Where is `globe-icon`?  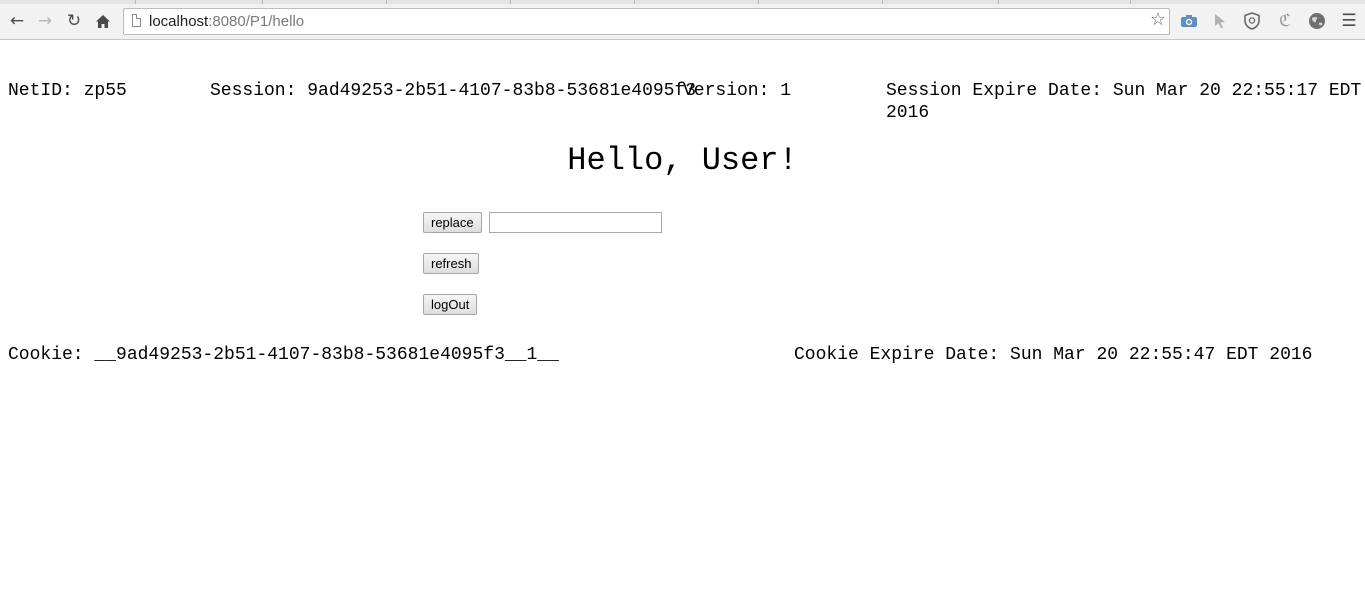
globe-icon is located at coordinates (1317, 21).